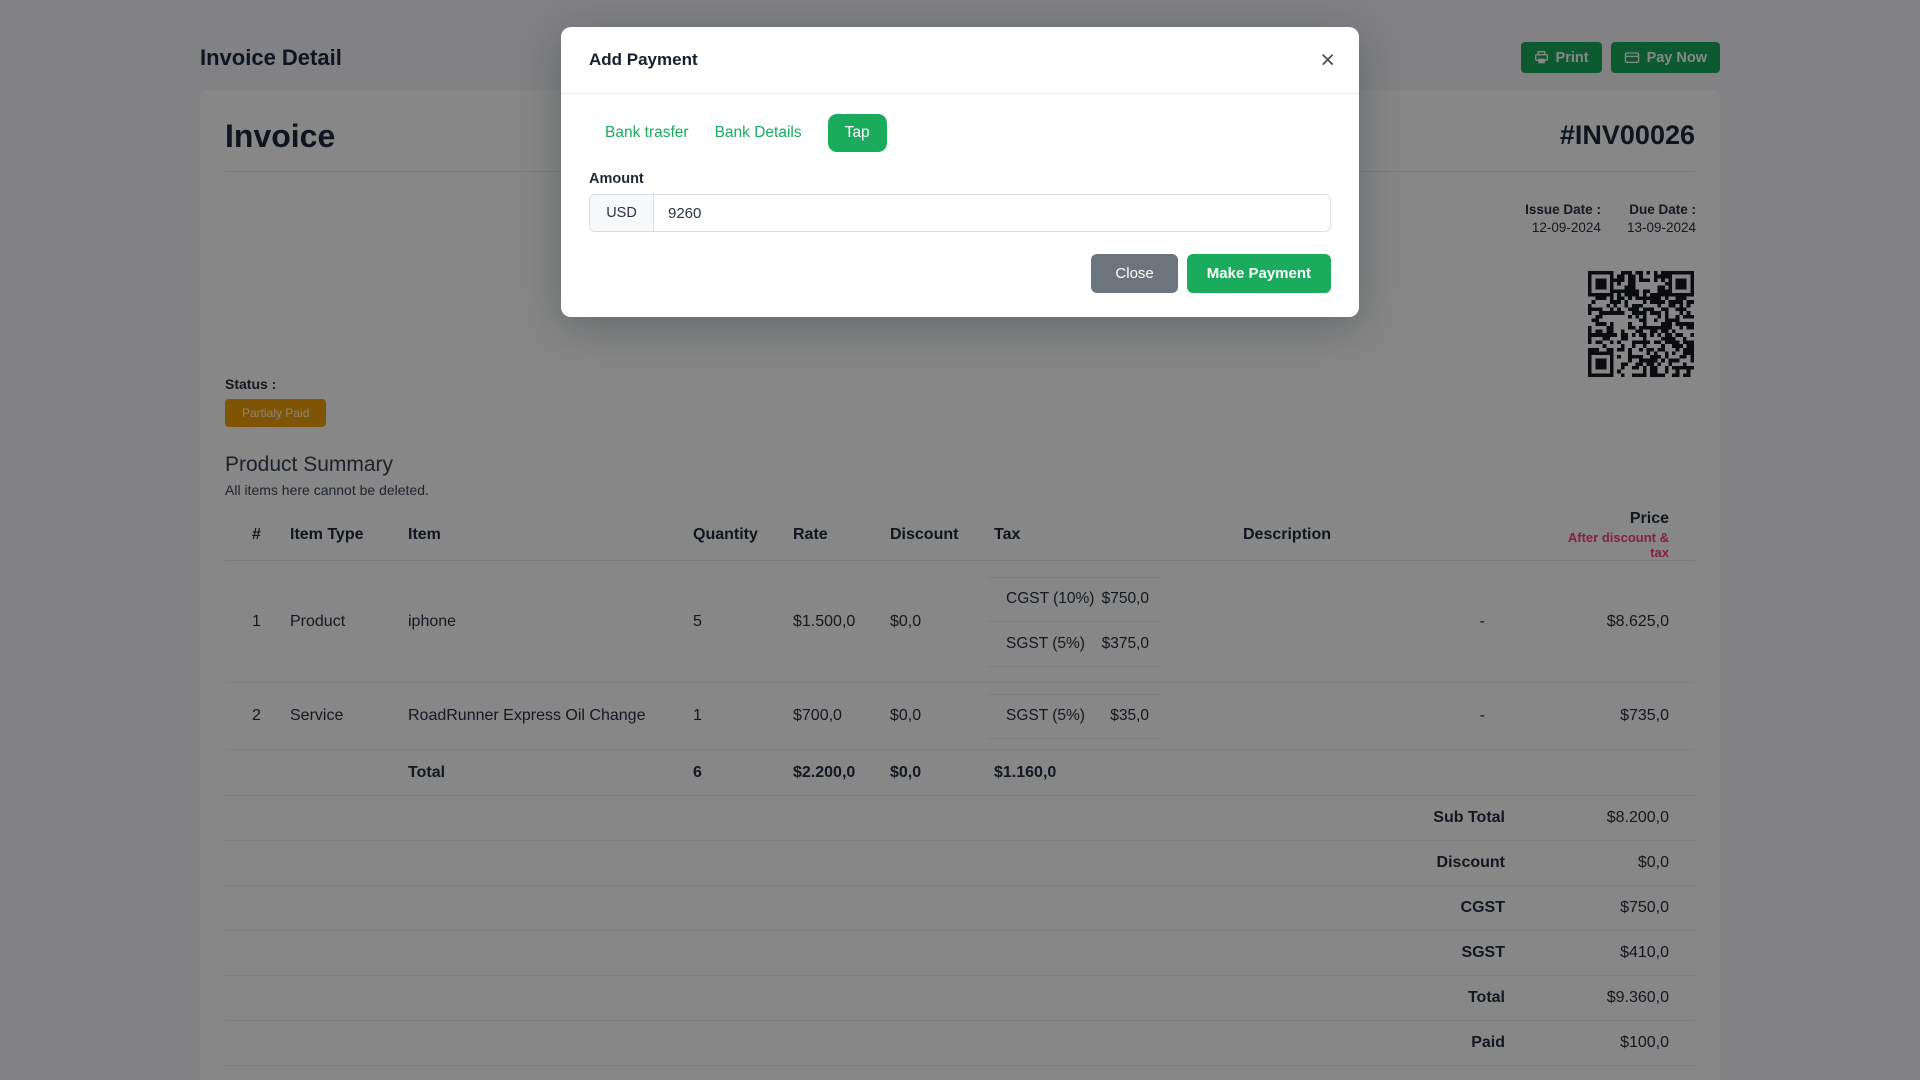 The width and height of the screenshot is (1920, 1080). I want to click on tab-tap: Tap, so click(857, 133).